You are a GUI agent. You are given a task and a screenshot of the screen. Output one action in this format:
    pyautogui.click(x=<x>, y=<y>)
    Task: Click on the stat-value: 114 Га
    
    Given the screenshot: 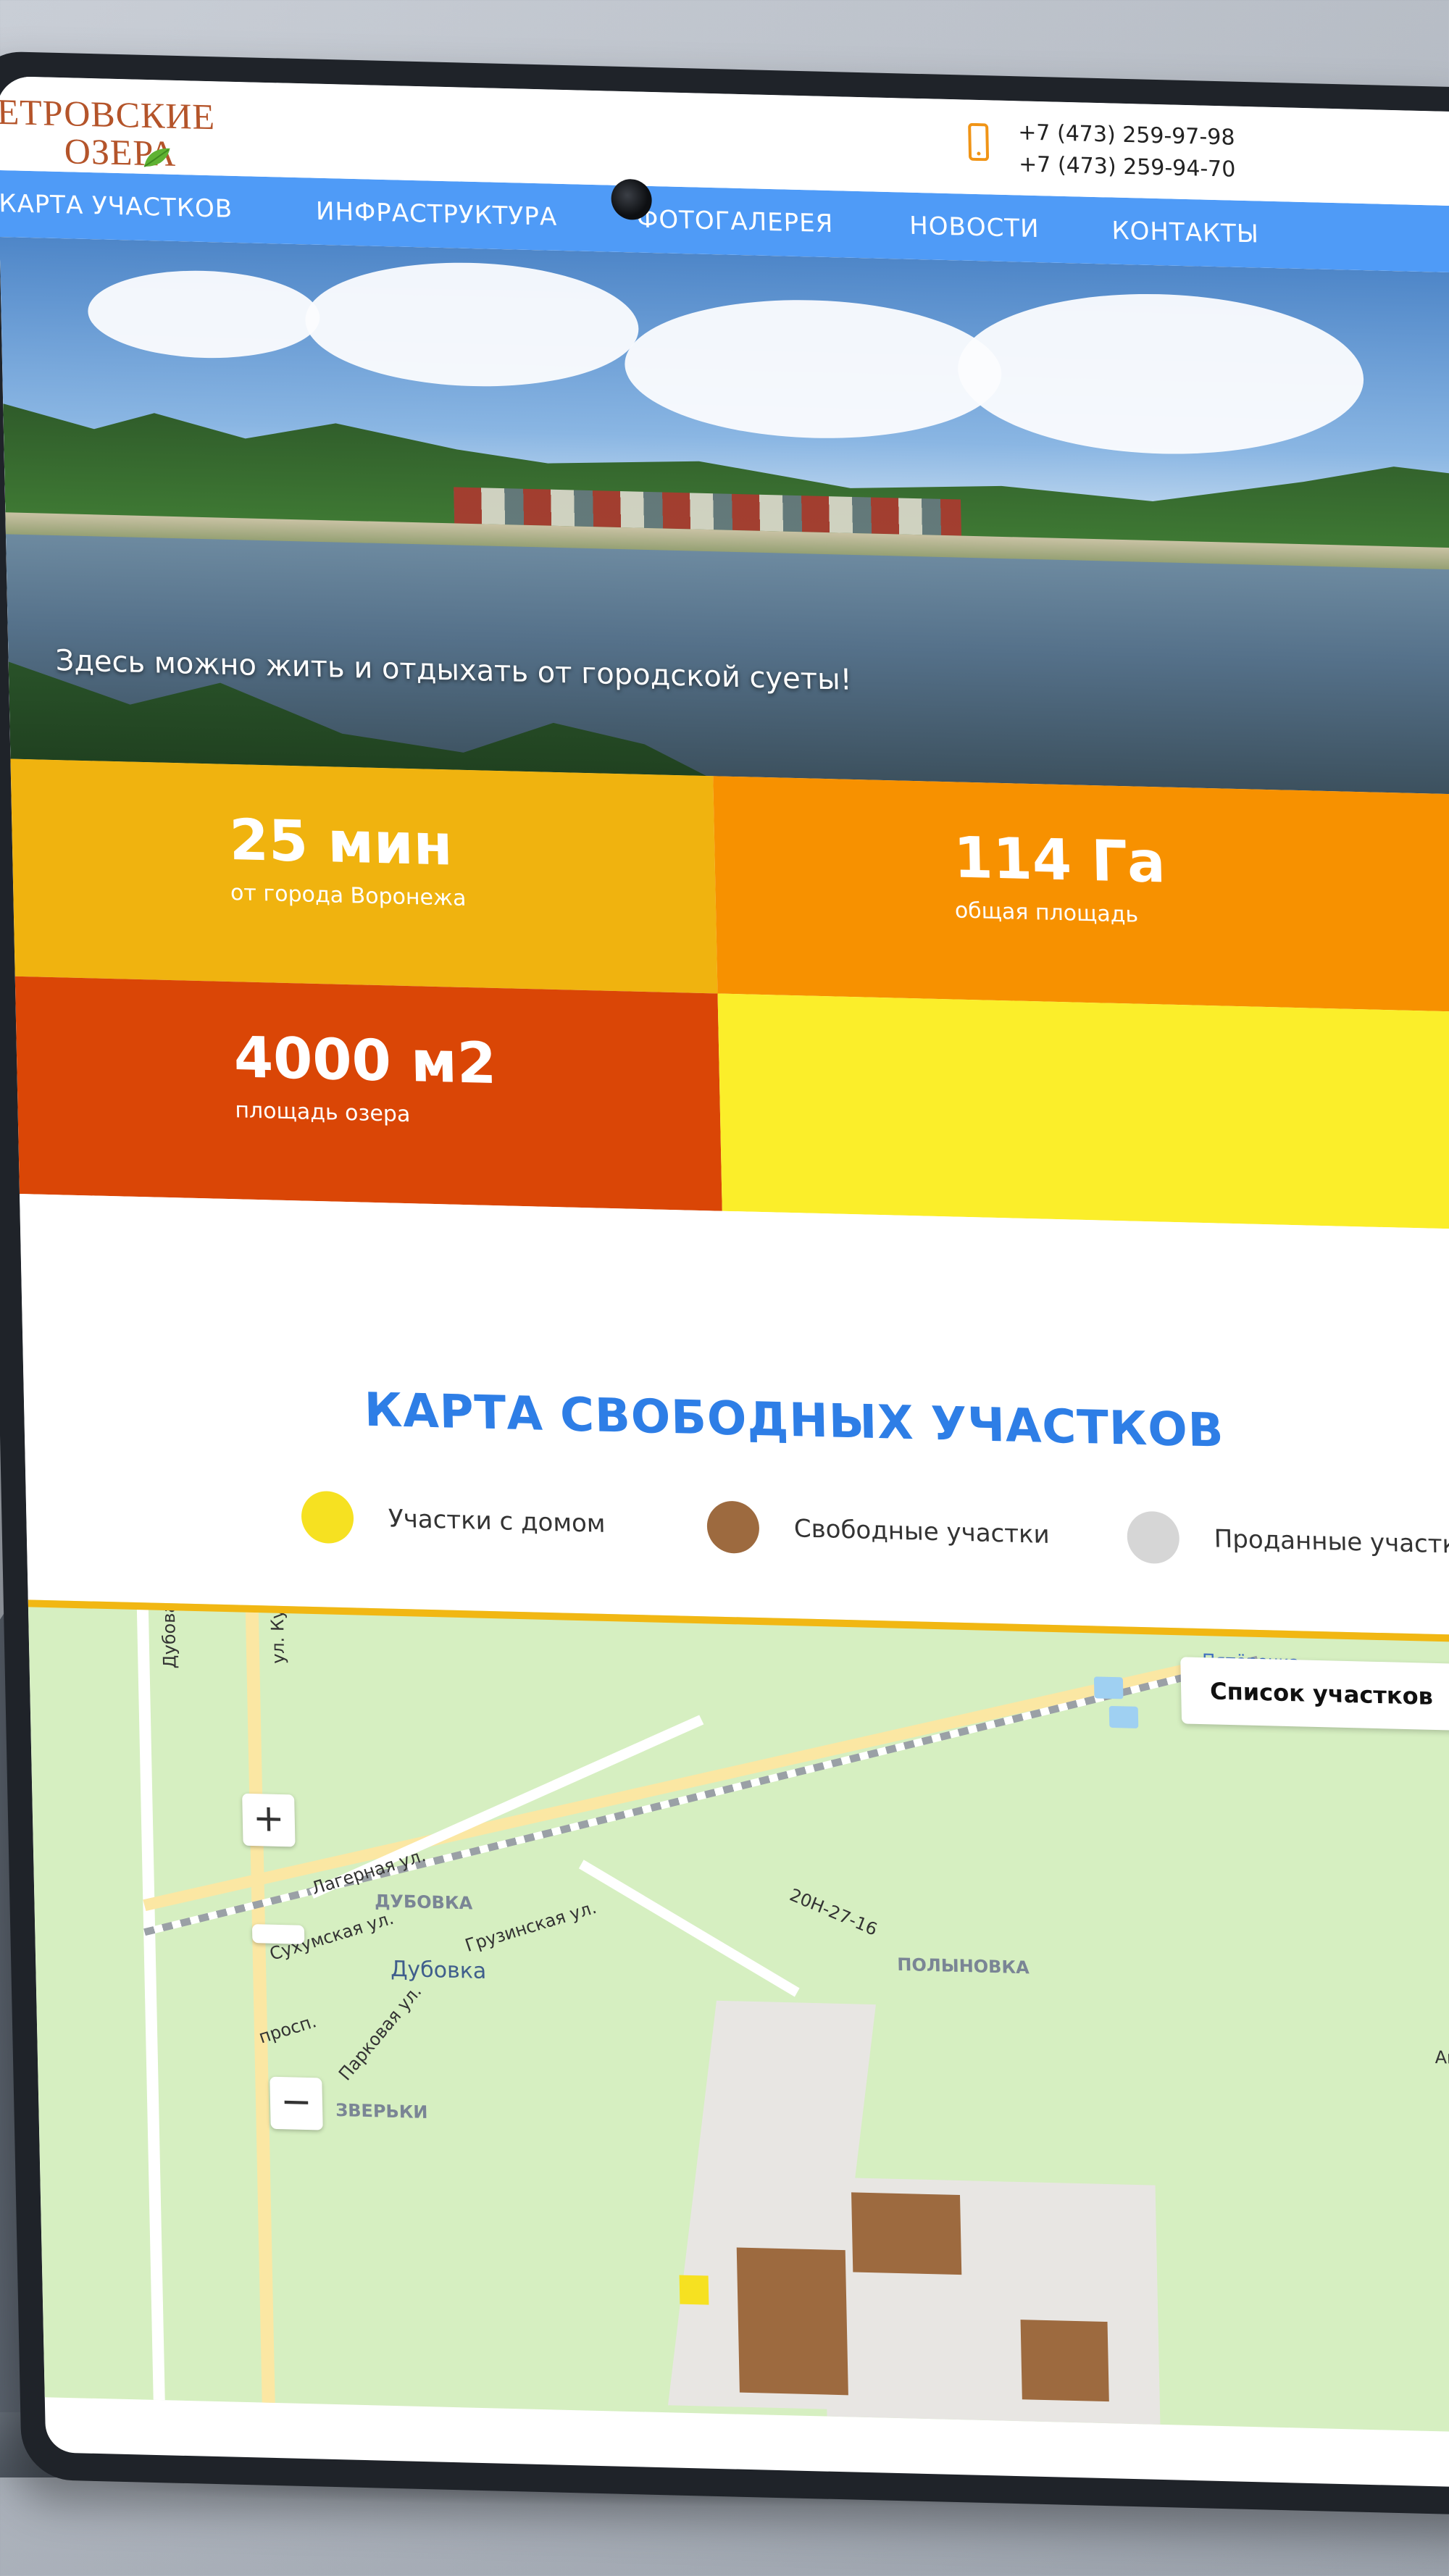 What is the action you would take?
    pyautogui.click(x=1059, y=860)
    